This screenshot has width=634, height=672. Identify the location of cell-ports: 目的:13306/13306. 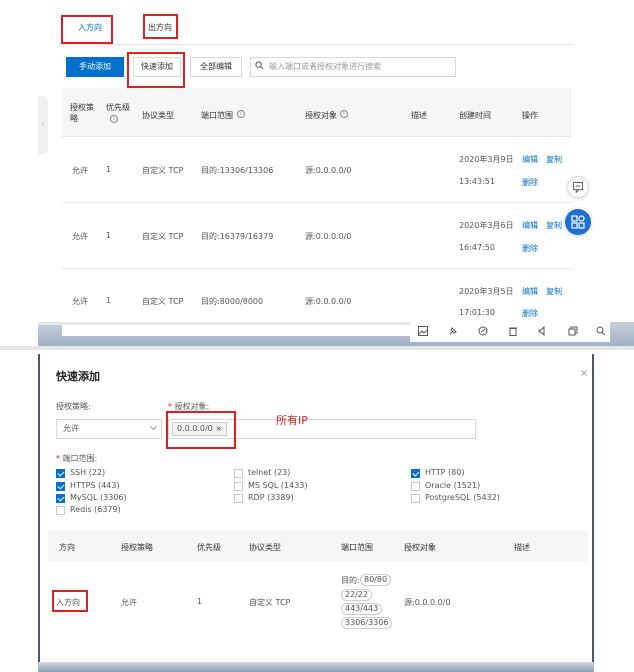
(237, 170).